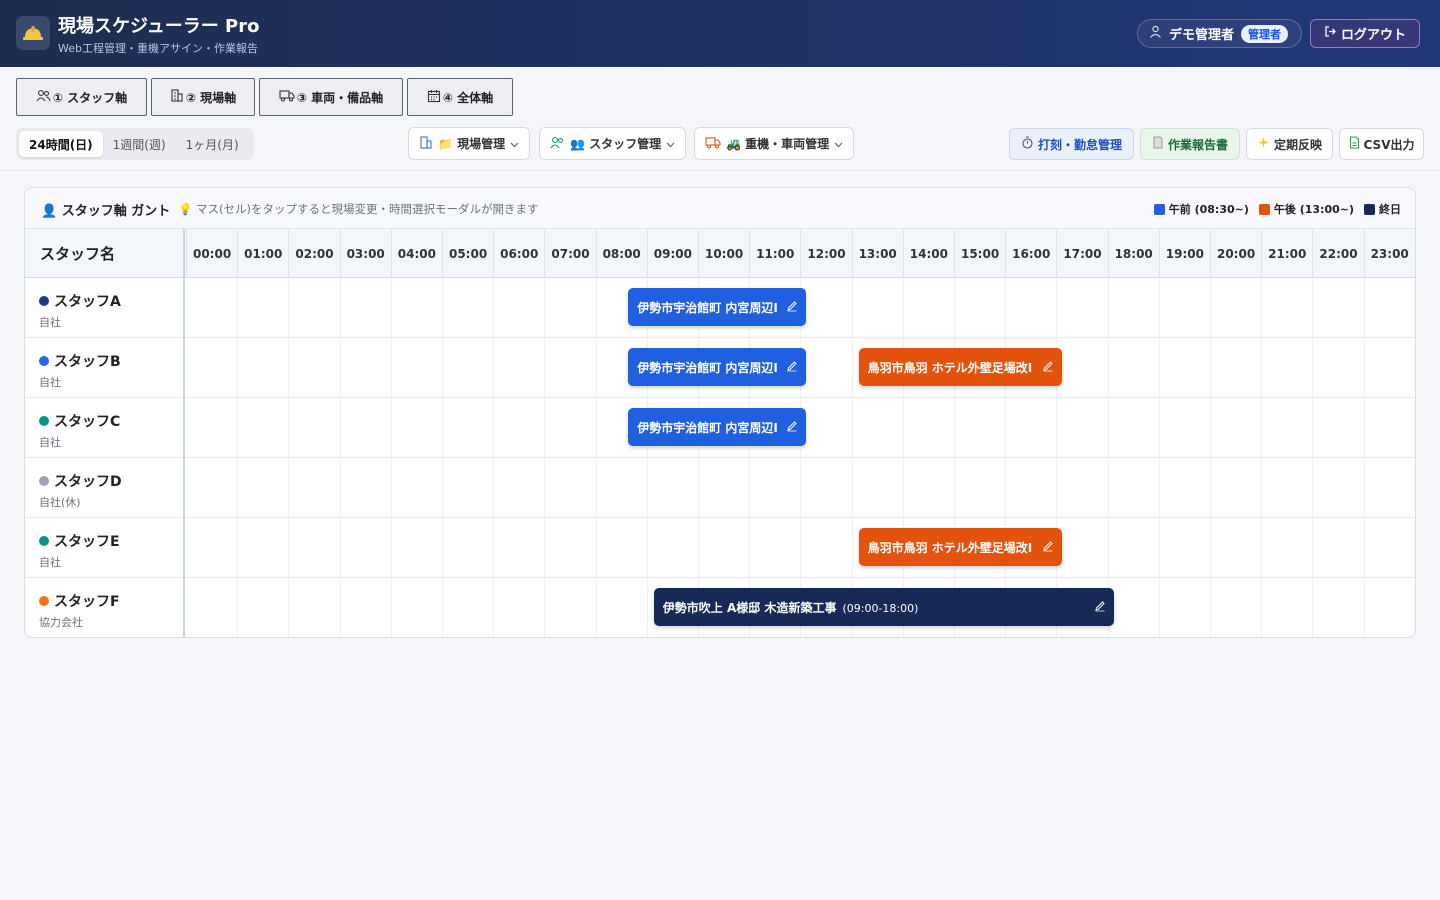  Describe the element at coordinates (212, 144) in the screenshot. I see `period-month-button: 1ヶ月(月)` at that location.